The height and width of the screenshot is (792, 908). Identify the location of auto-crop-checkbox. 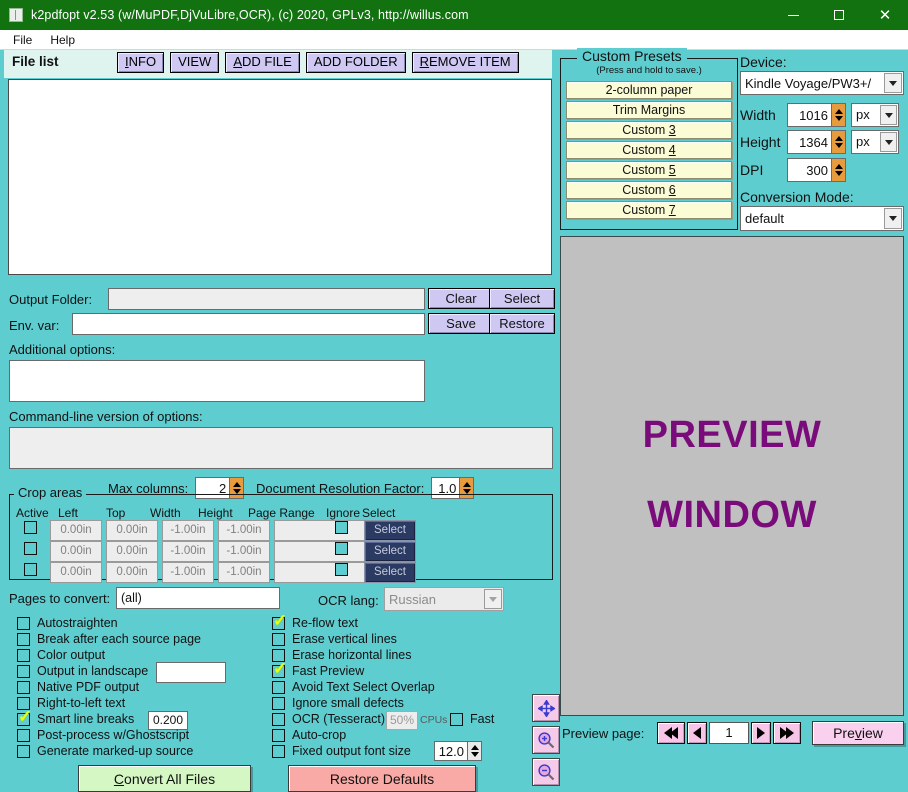
(278, 735).